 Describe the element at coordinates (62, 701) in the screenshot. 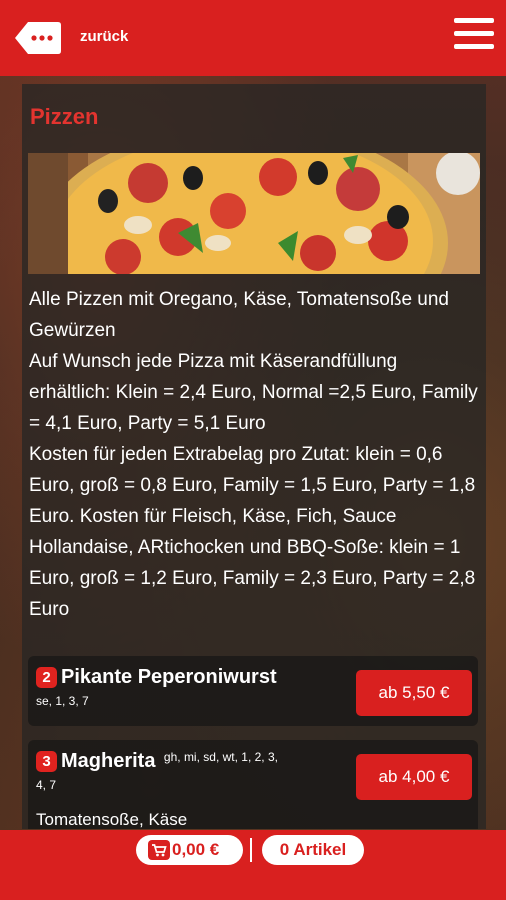

I see `item-allergens: se, 1, 3, 7` at that location.